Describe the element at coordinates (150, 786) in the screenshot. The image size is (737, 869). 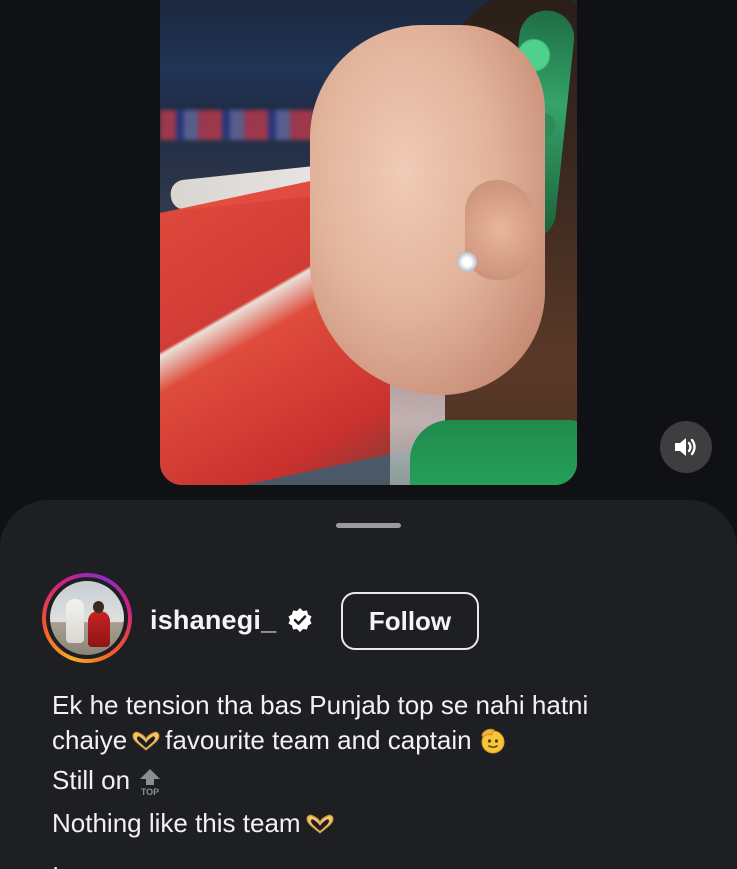
I see `top-arrow-icon: TOP` at that location.